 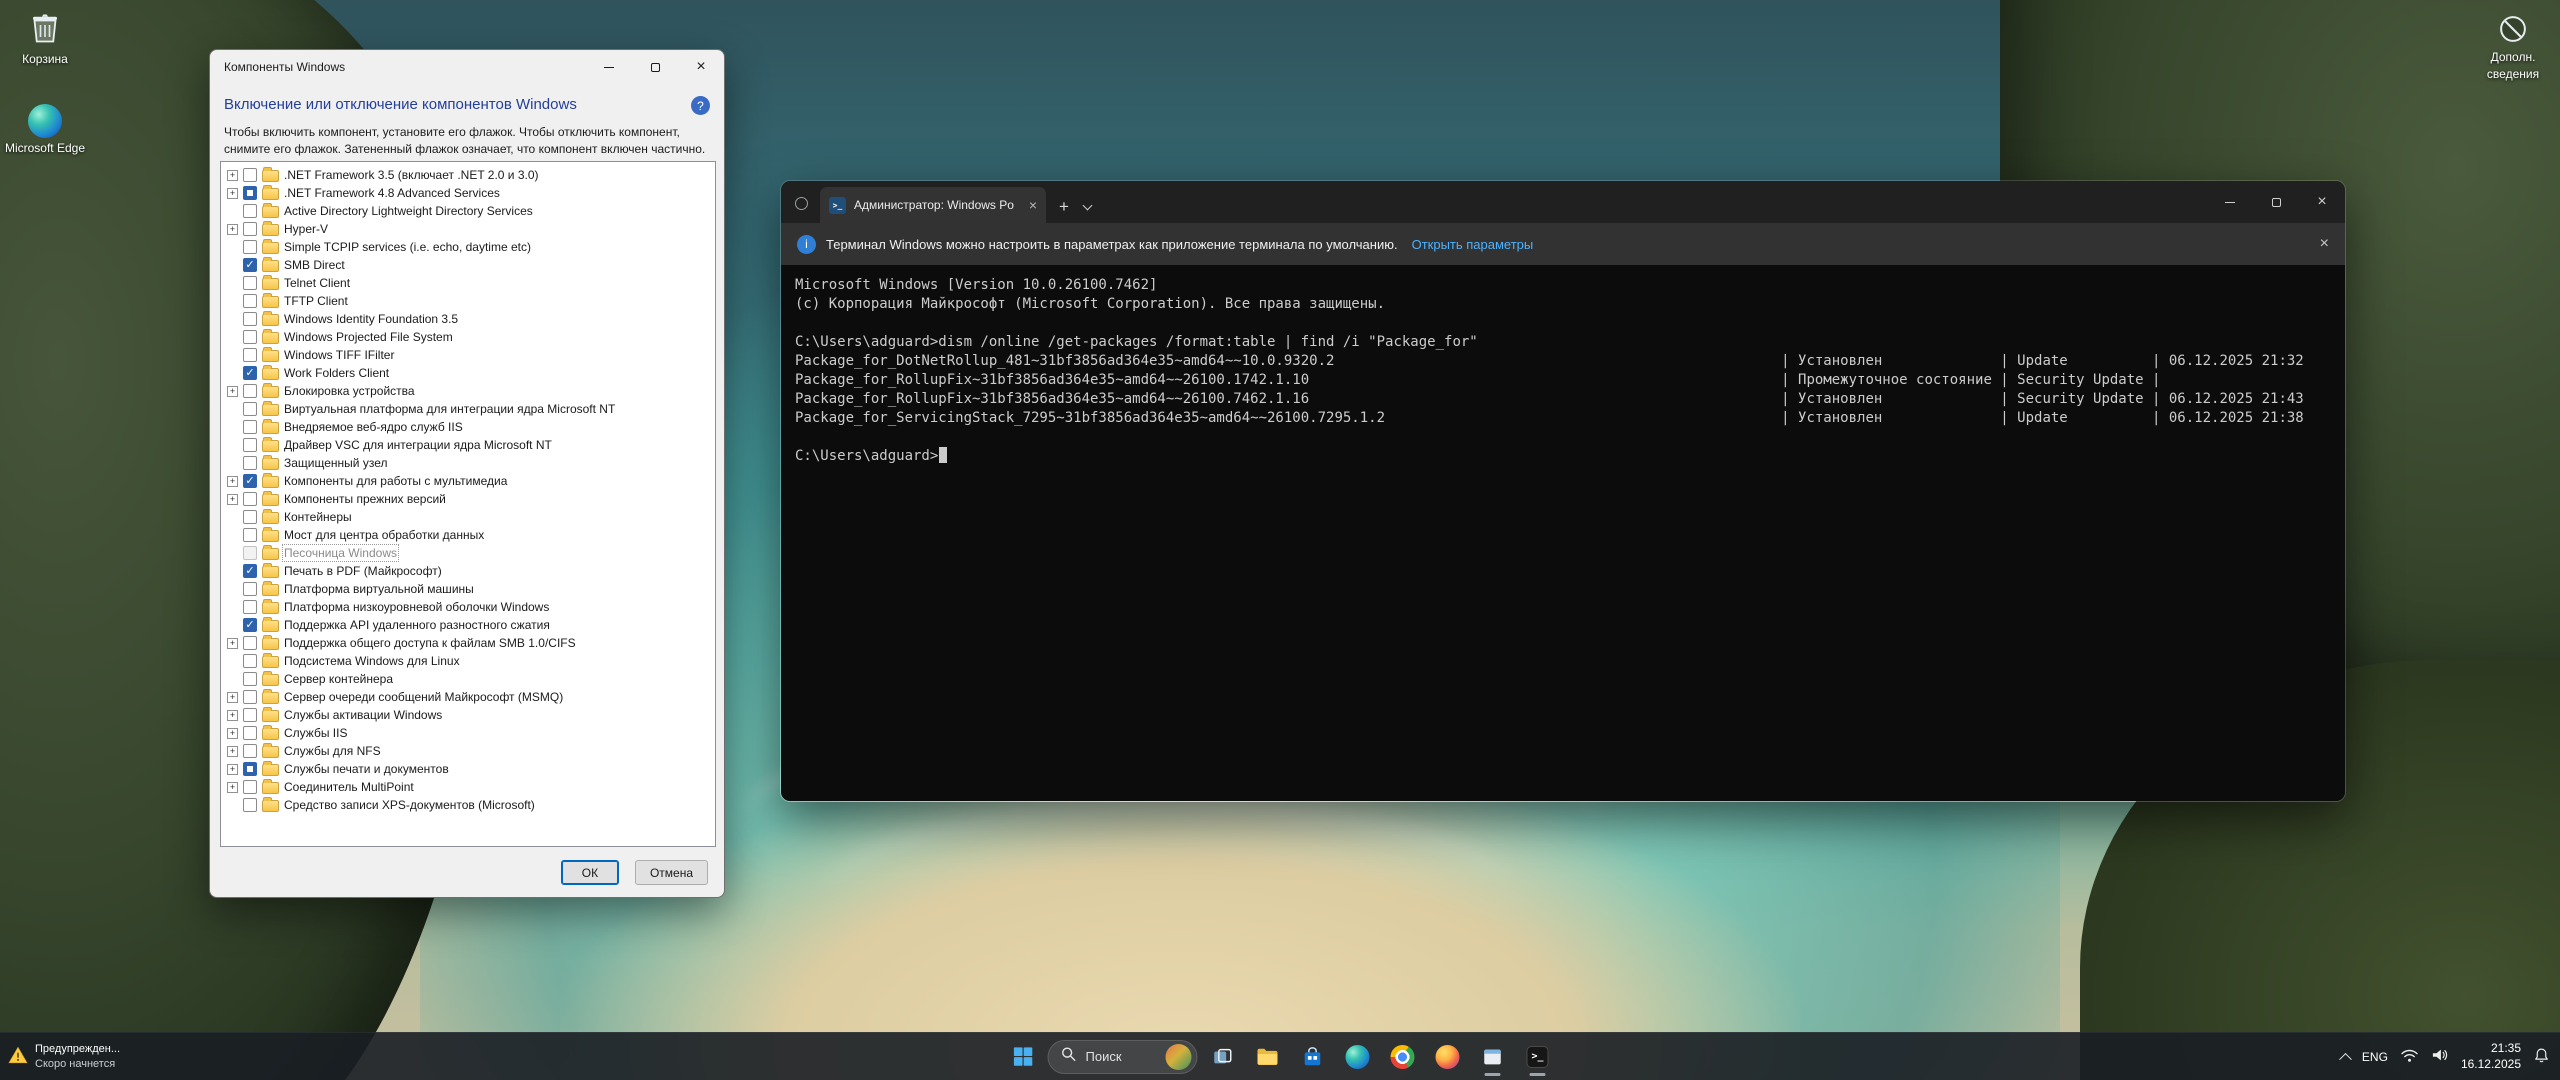 What do you see at coordinates (1403, 1057) in the screenshot?
I see `chrome-icon` at bounding box center [1403, 1057].